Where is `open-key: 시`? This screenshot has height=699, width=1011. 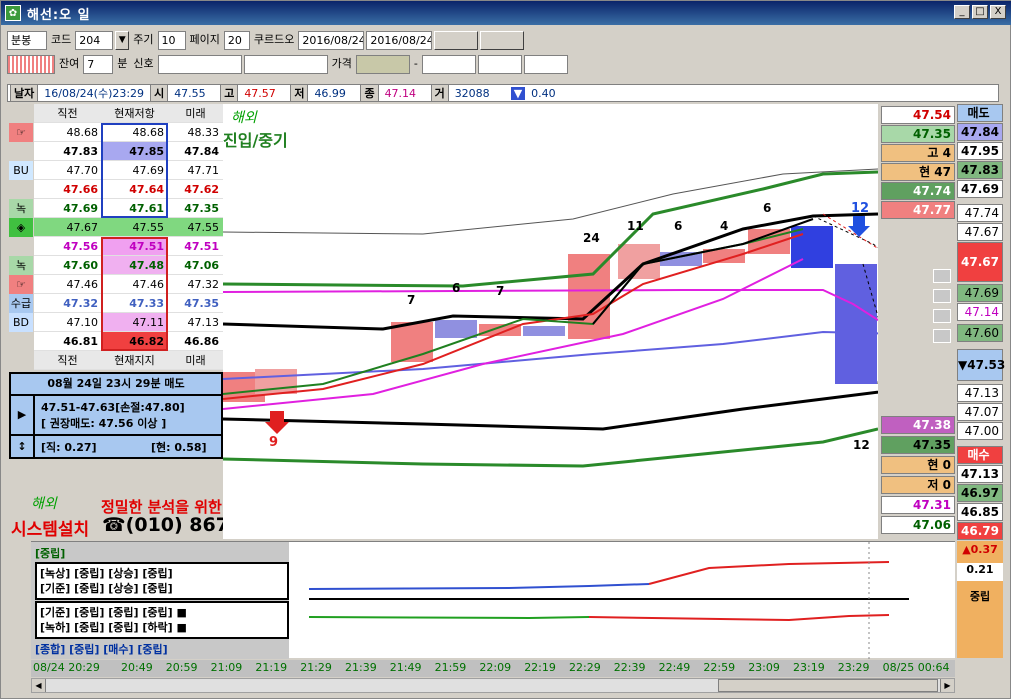
open-key: 시 is located at coordinates (159, 93).